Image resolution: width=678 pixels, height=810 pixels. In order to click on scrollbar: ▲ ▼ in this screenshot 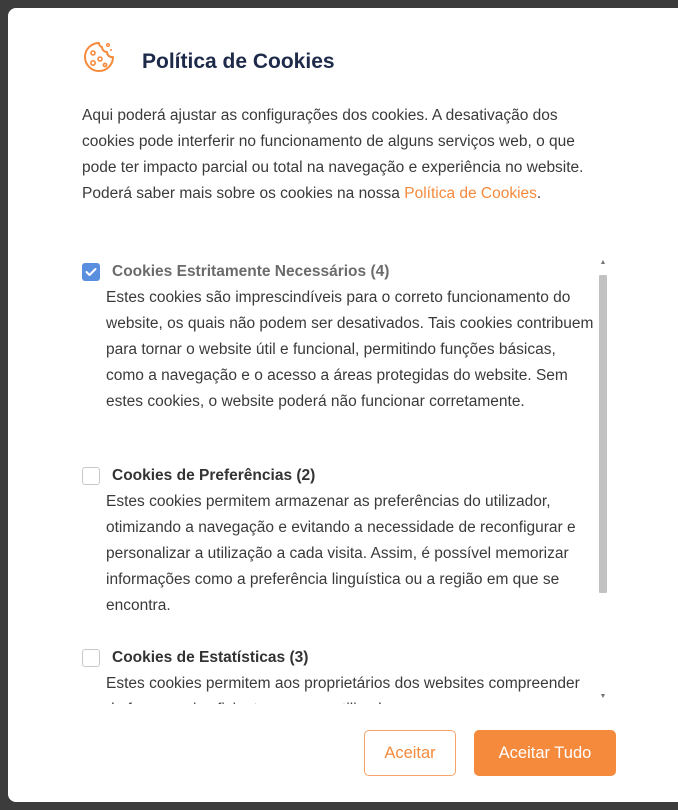, I will do `click(603, 480)`.